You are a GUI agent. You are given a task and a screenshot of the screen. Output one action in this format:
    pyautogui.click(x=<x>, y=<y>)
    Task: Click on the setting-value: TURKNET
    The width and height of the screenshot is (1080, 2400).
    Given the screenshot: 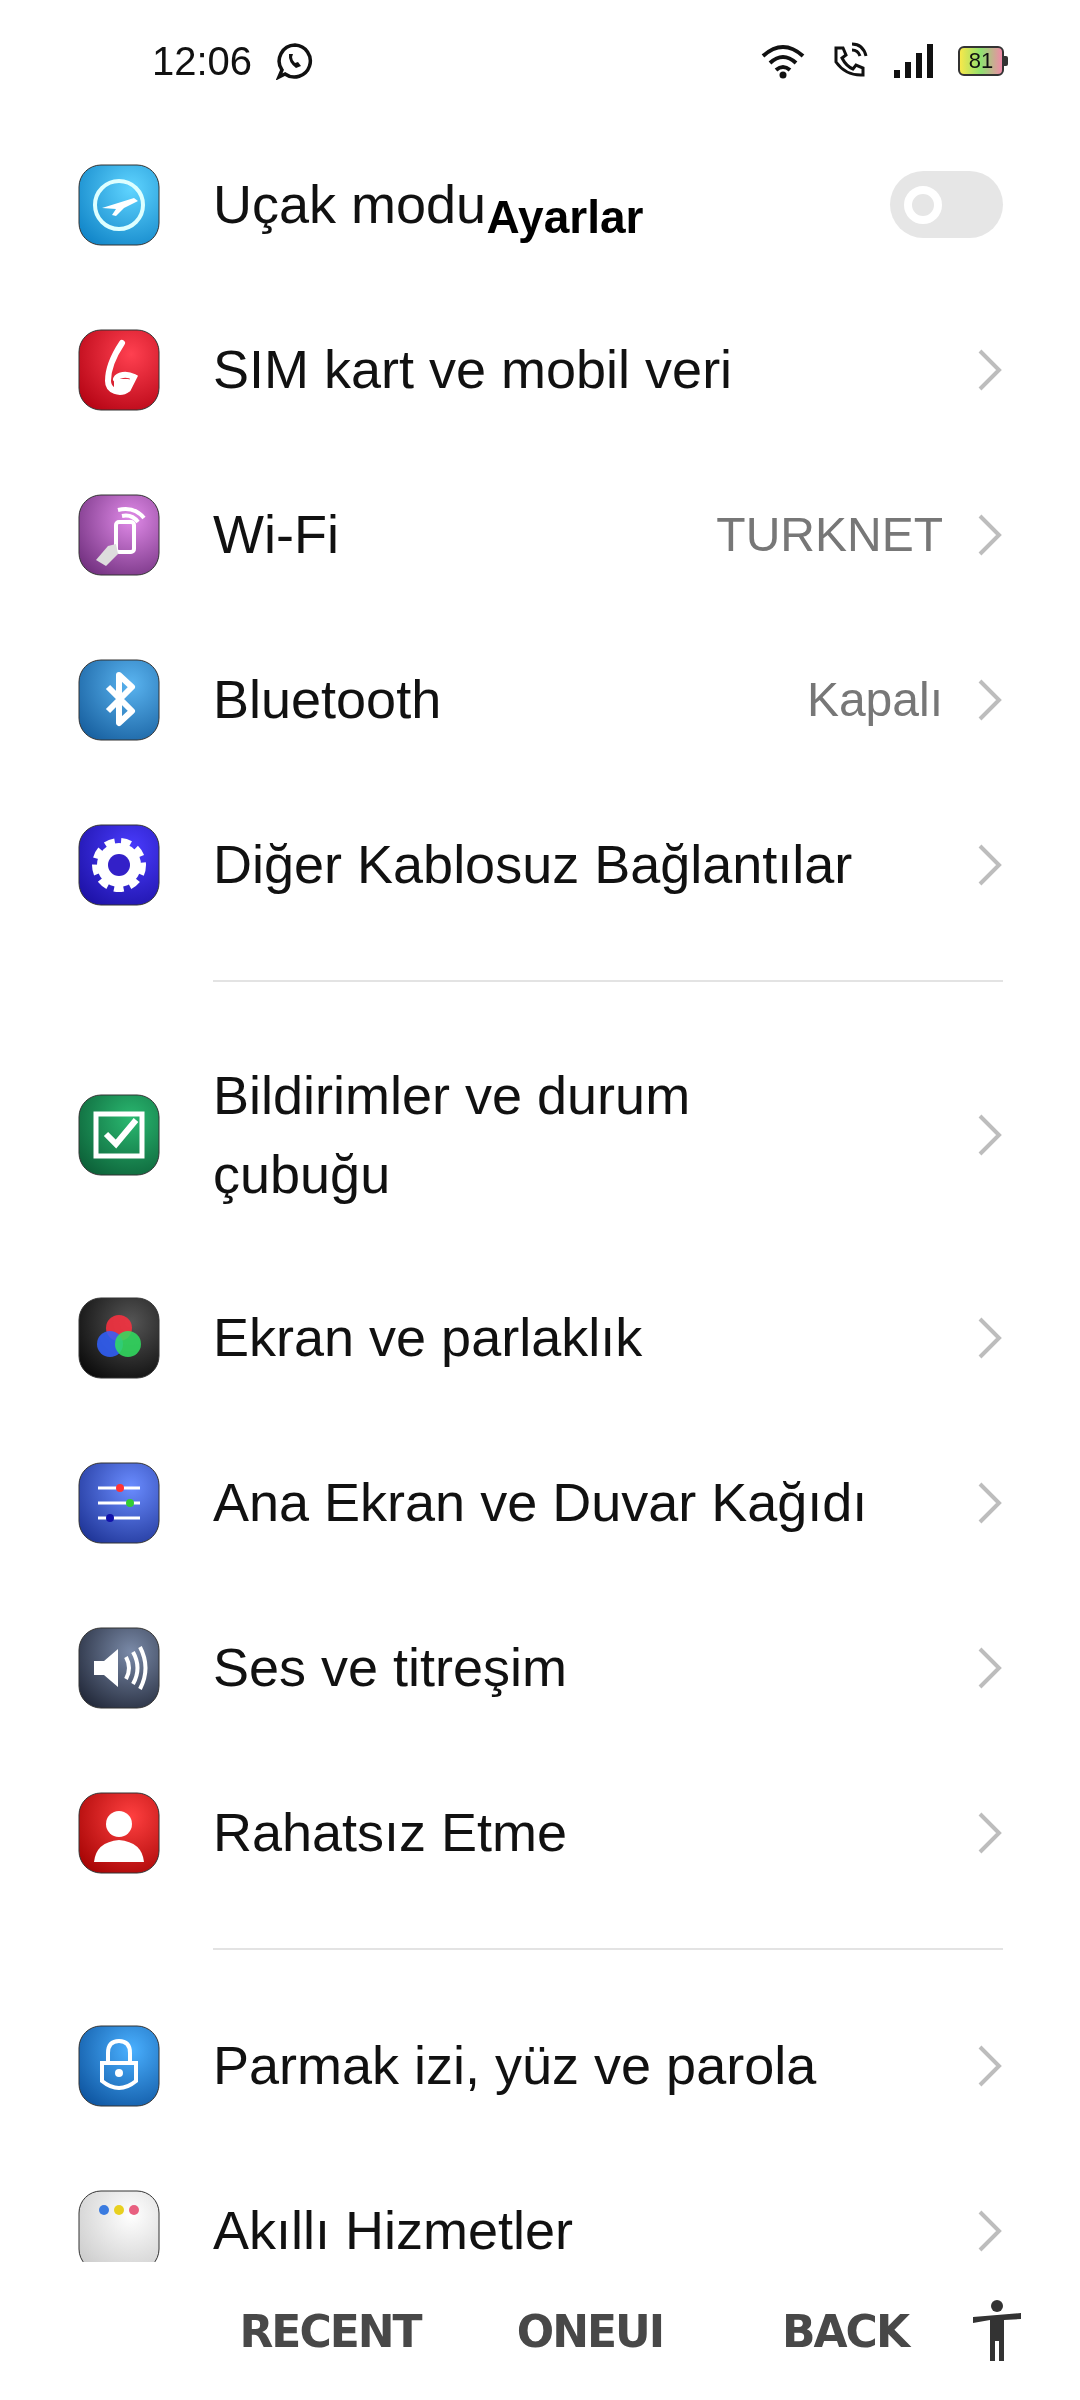 What is the action you would take?
    pyautogui.click(x=829, y=534)
    